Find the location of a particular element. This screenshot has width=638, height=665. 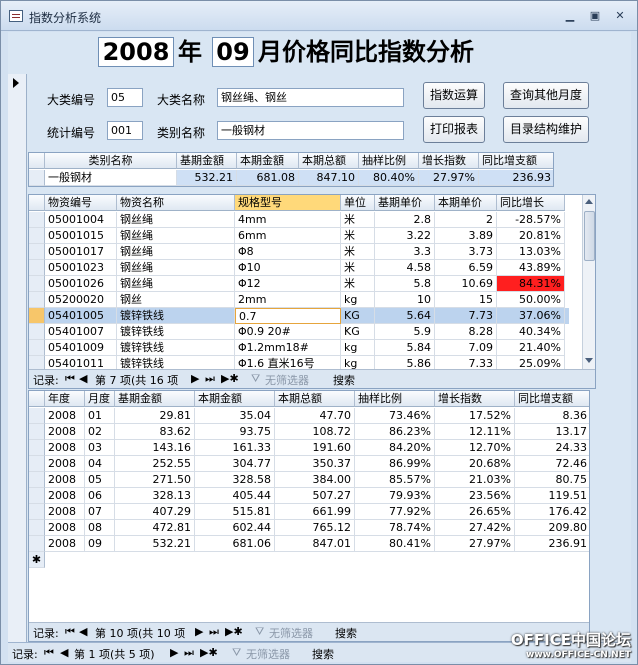

cell: 119.51 is located at coordinates (552, 496).